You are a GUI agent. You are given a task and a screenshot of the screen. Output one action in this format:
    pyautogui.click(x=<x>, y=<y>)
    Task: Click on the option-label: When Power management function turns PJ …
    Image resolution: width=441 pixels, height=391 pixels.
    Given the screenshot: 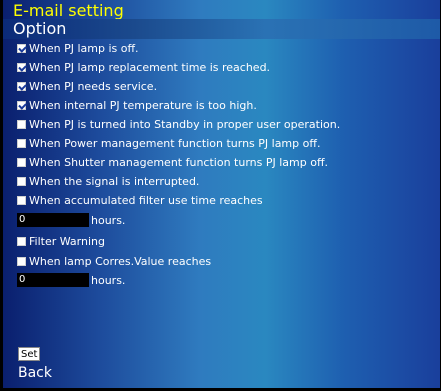 What is the action you would take?
    pyautogui.click(x=175, y=143)
    